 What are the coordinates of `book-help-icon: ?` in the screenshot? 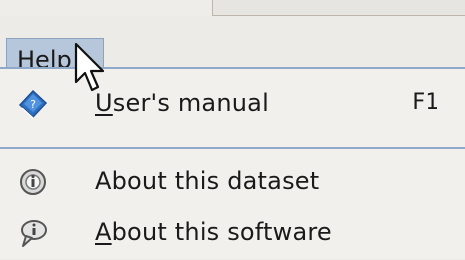 It's located at (33, 104).